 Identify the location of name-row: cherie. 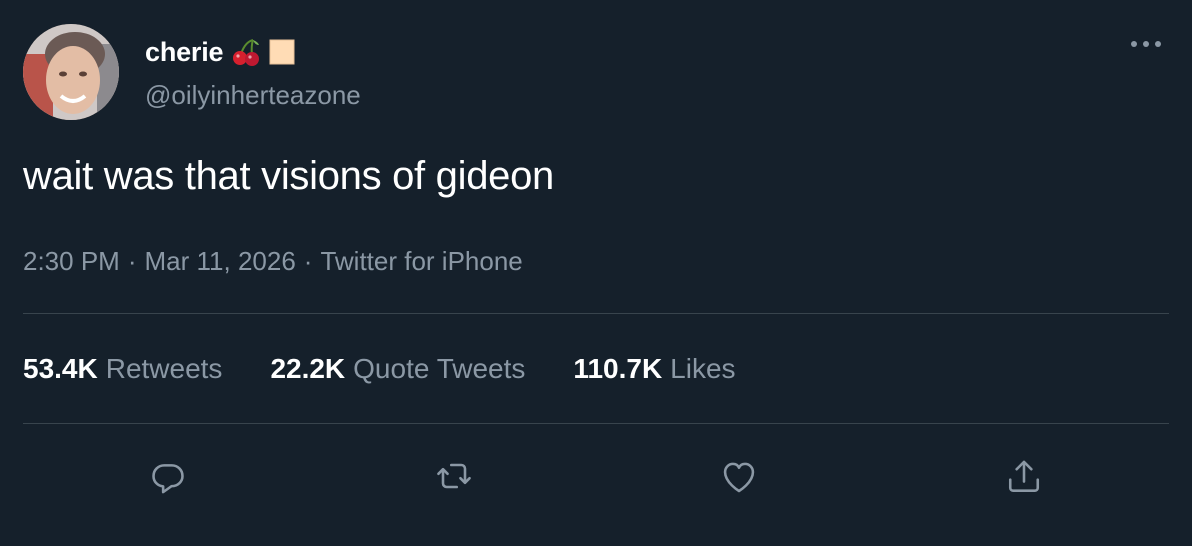
(220, 52).